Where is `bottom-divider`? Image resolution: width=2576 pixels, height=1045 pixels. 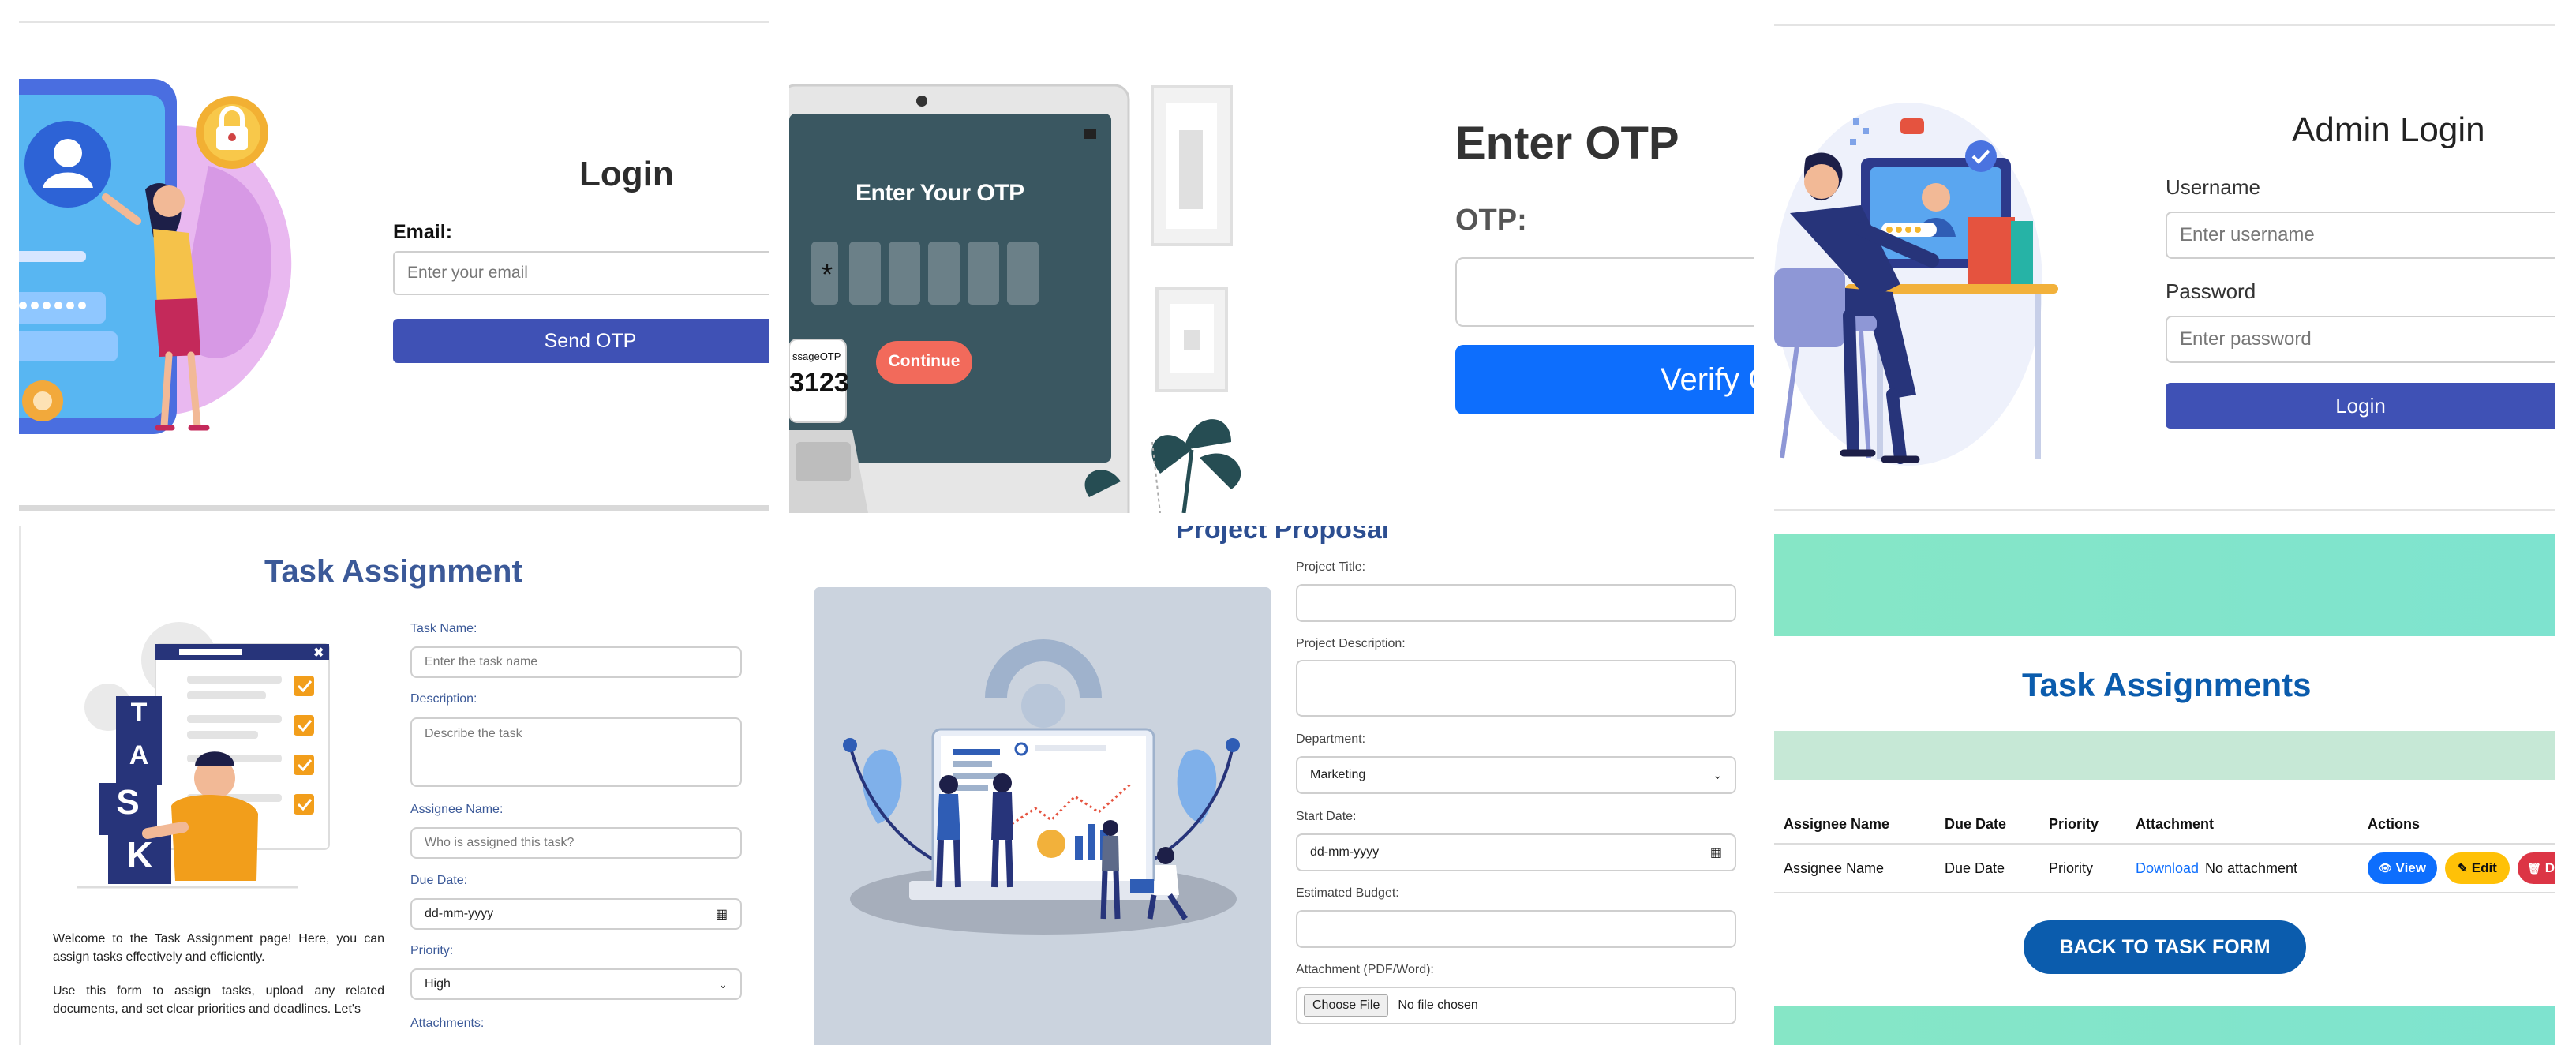 bottom-divider is located at coordinates (394, 508).